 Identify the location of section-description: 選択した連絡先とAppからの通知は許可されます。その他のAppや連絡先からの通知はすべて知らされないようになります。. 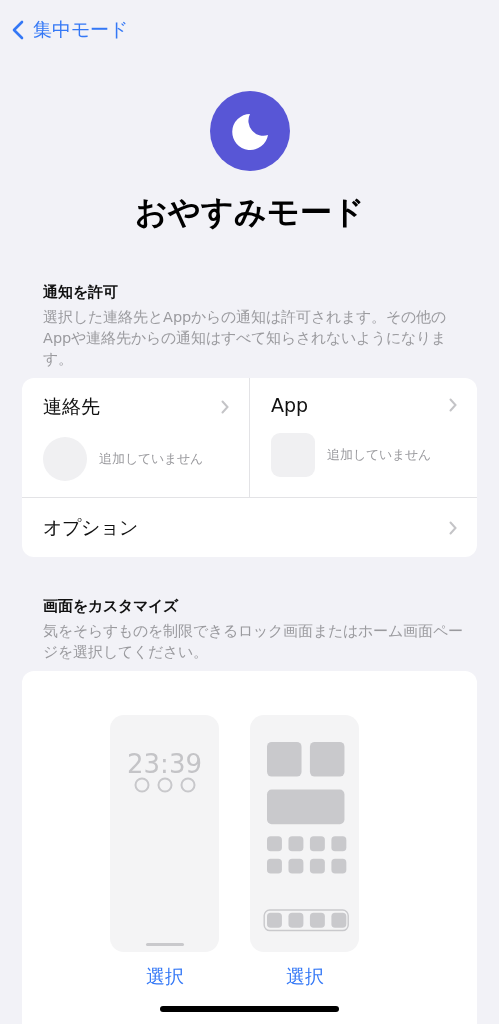
(245, 338).